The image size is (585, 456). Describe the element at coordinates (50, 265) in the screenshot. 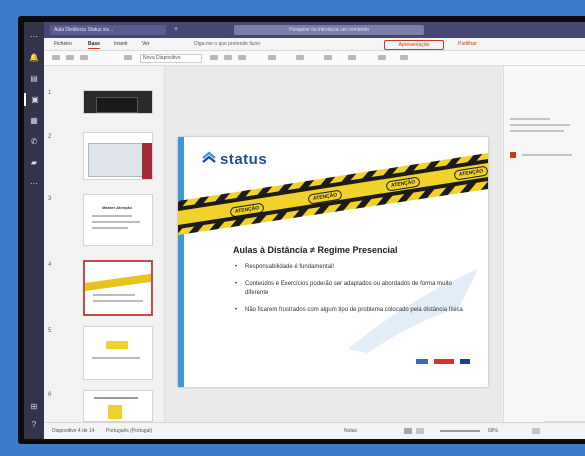

I see `thumbnail-number: 4` at that location.